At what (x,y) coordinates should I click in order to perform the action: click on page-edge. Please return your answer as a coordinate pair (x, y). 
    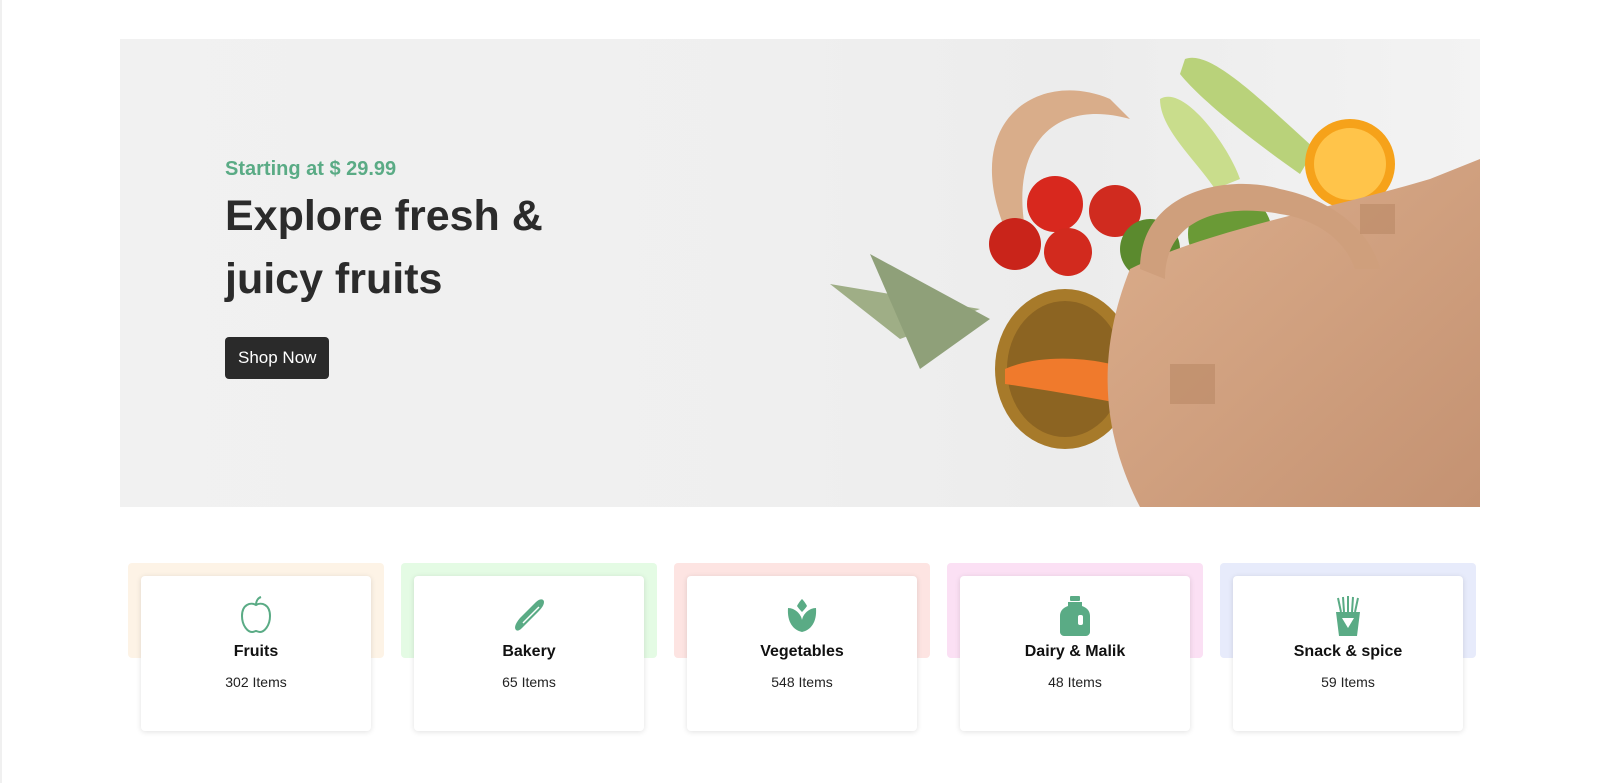
    Looking at the image, I should click on (1, 391).